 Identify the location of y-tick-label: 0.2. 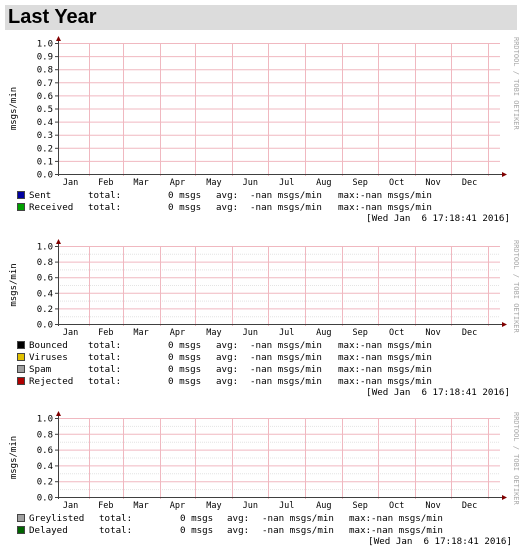
(45, 483).